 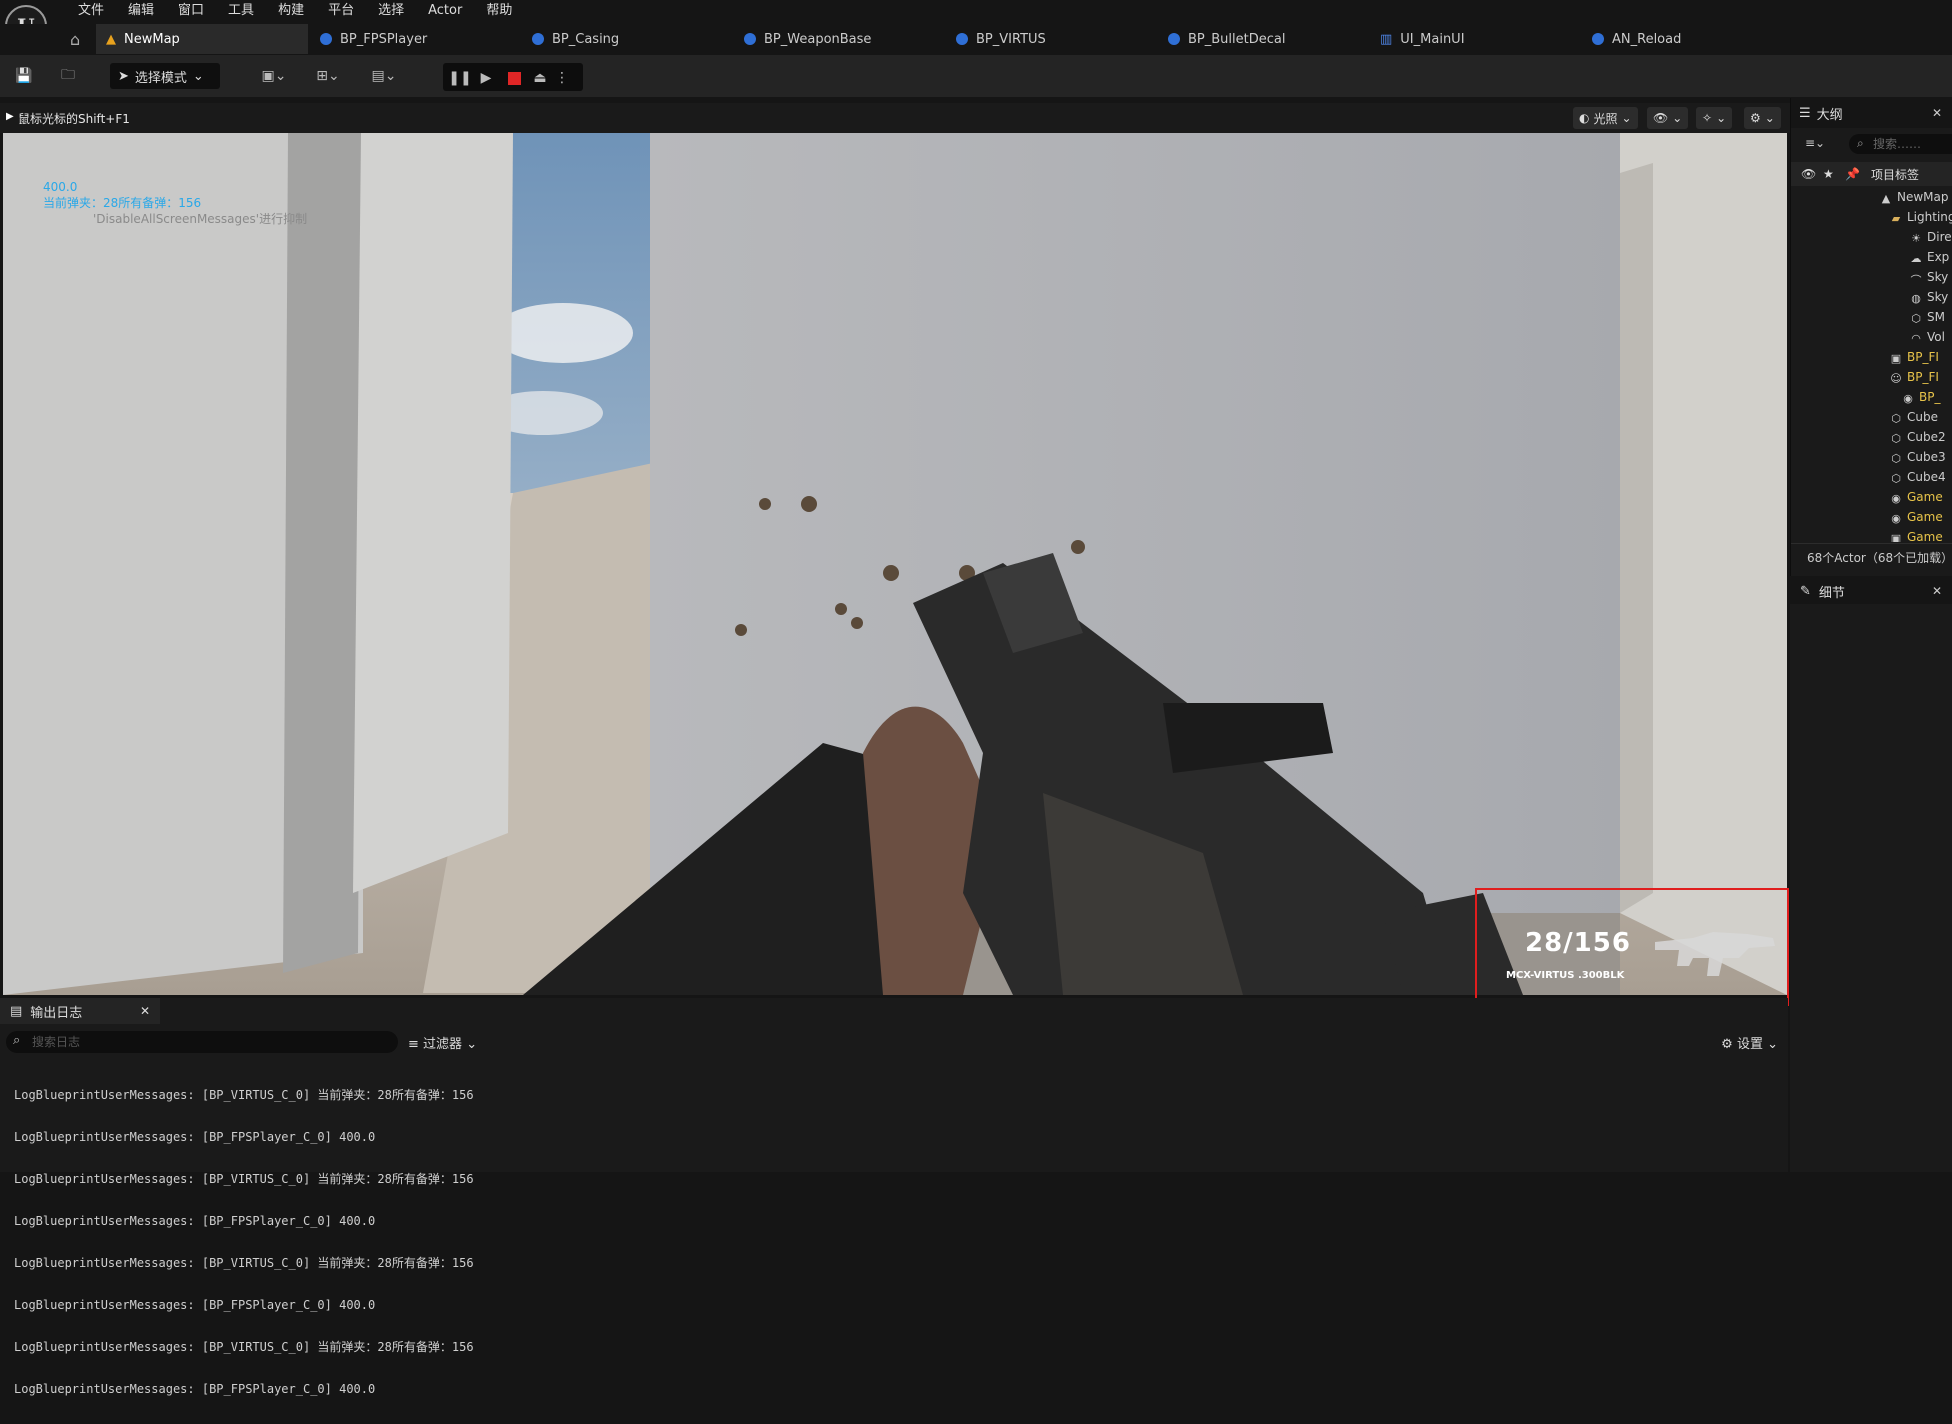 I want to click on cursor-icon: ➤, so click(x=123, y=76).